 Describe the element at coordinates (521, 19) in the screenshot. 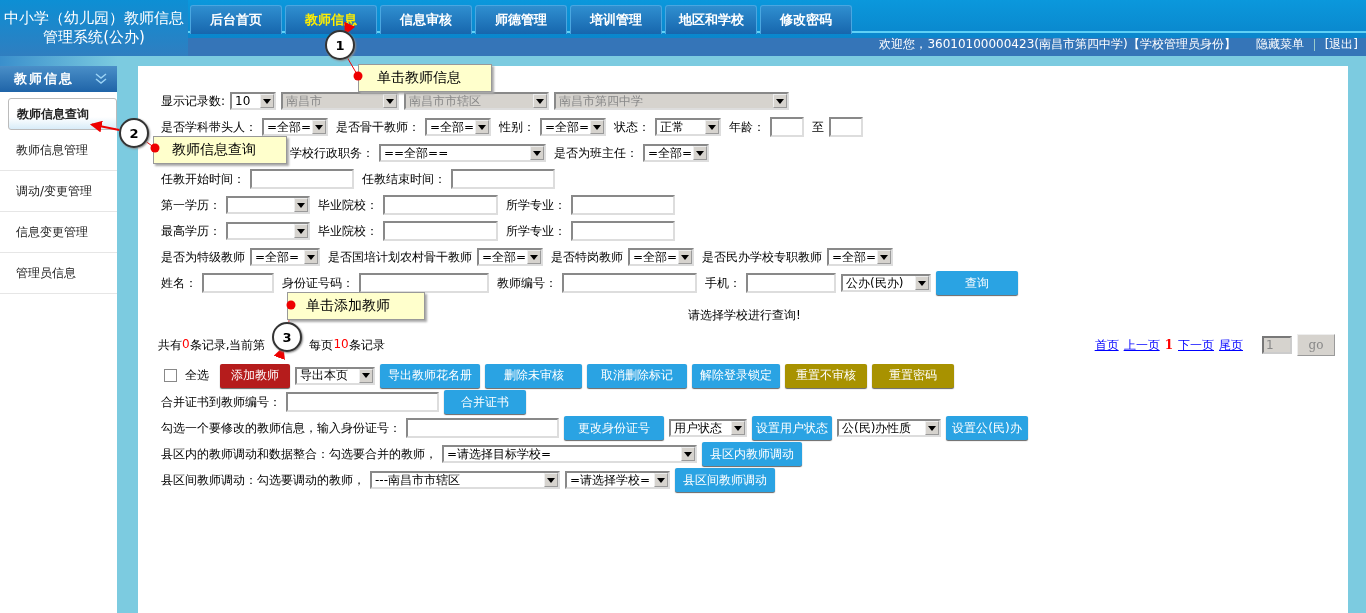

I see `nav-tab: 师德管理` at that location.